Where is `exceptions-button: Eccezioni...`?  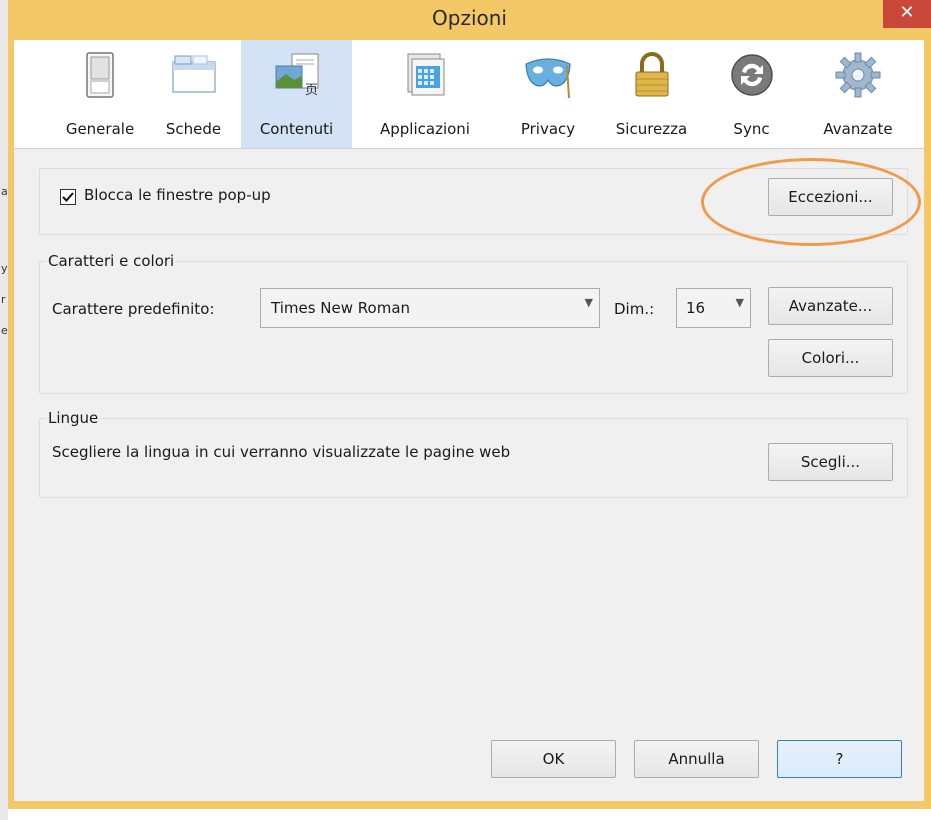 exceptions-button: Eccezioni... is located at coordinates (830, 197).